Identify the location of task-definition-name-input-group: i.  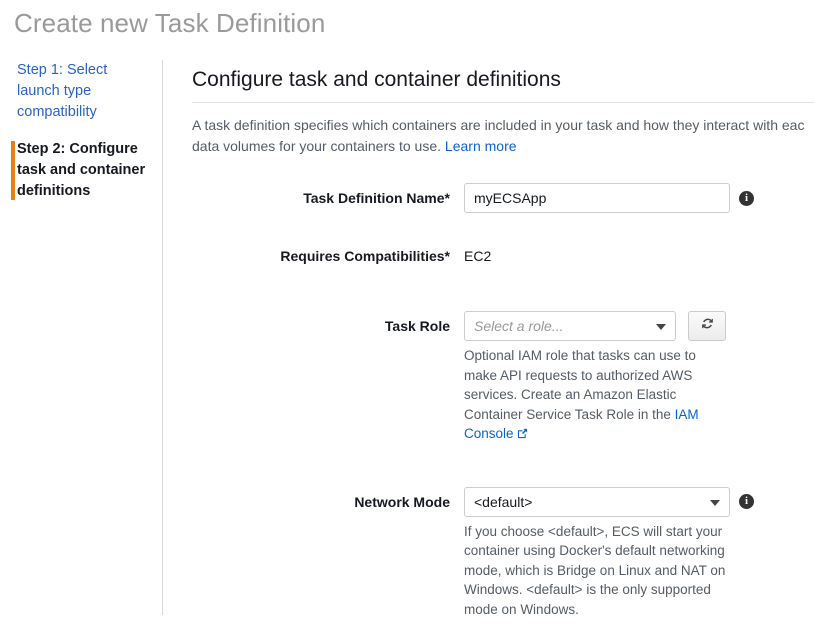
(609, 198).